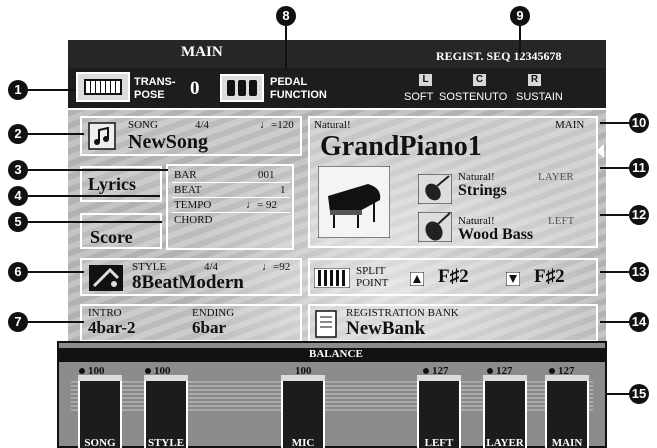 The image size is (657, 448). Describe the element at coordinates (561, 221) in the screenshot. I see `left-voice-part: LEFT` at that location.